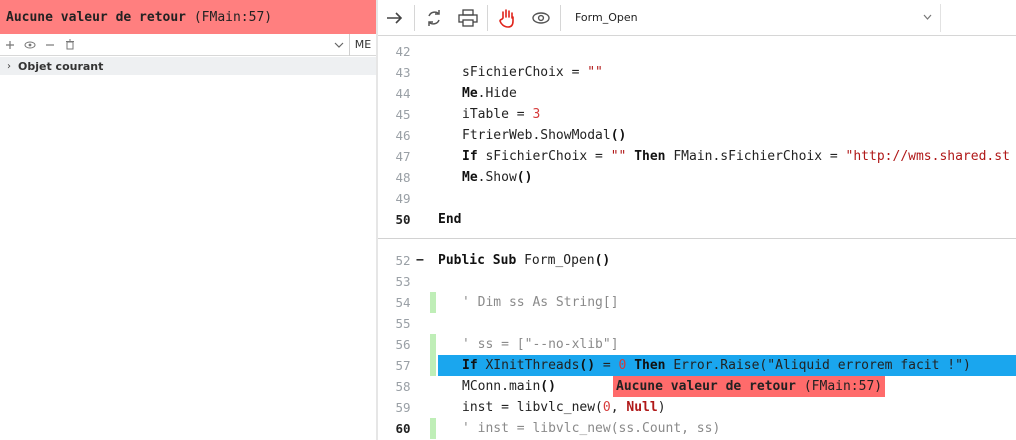 Image resolution: width=1016 pixels, height=440 pixels. I want to click on code-text: Me.Show(), so click(497, 177).